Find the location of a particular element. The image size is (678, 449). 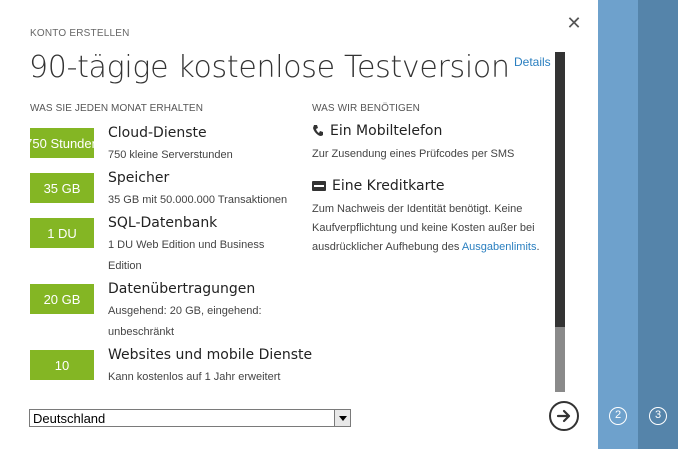

scrollbar is located at coordinates (560, 222).